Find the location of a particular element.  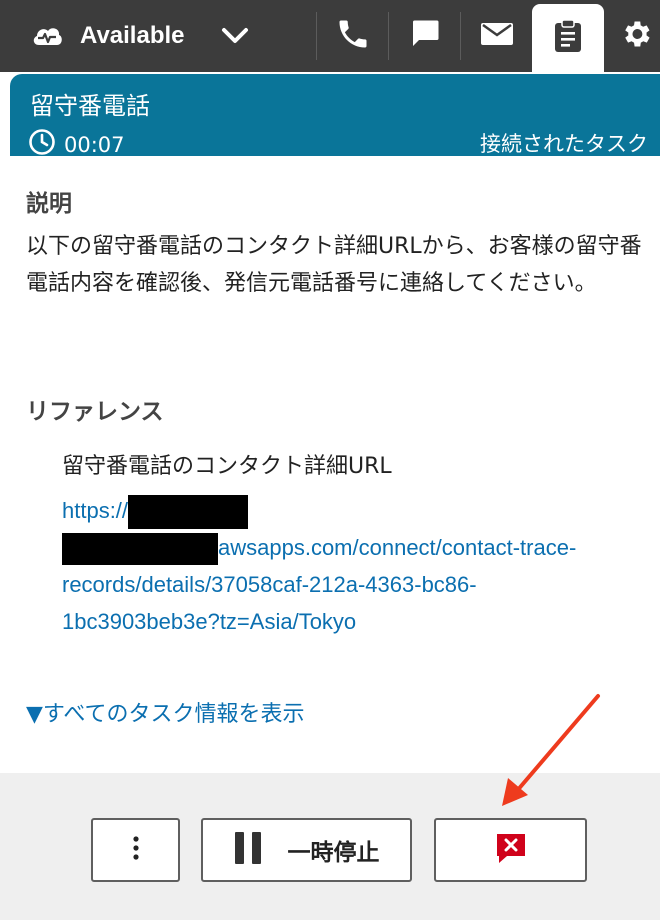

end-task-icon is located at coordinates (511, 850).